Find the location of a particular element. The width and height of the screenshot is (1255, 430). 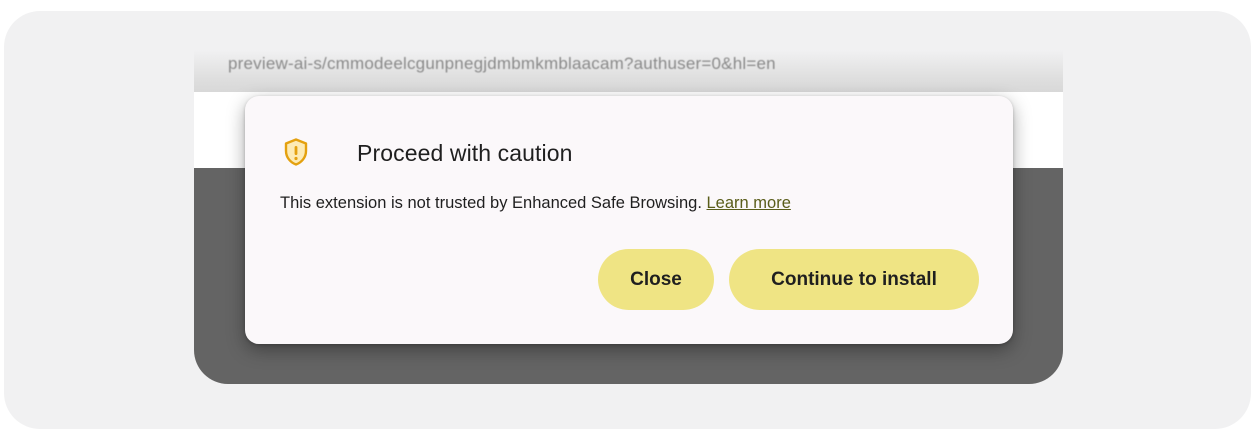

shield-warning-icon is located at coordinates (296, 152).